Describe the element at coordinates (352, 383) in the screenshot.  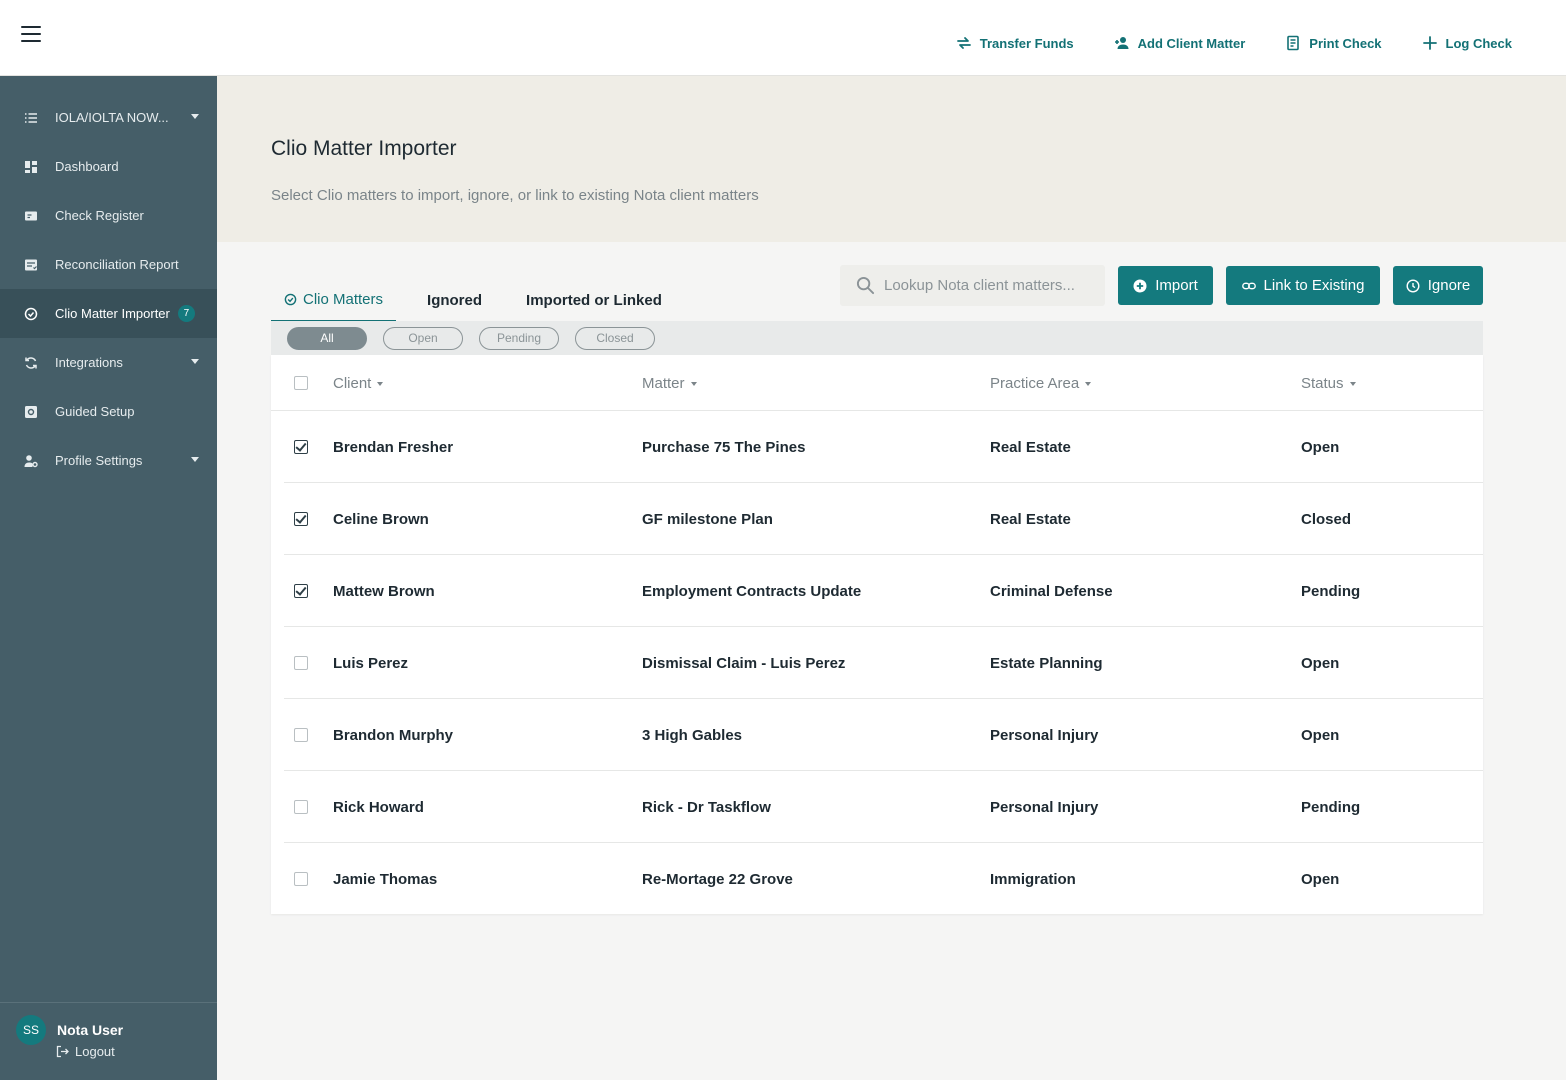
I see `column-label: Client` at that location.